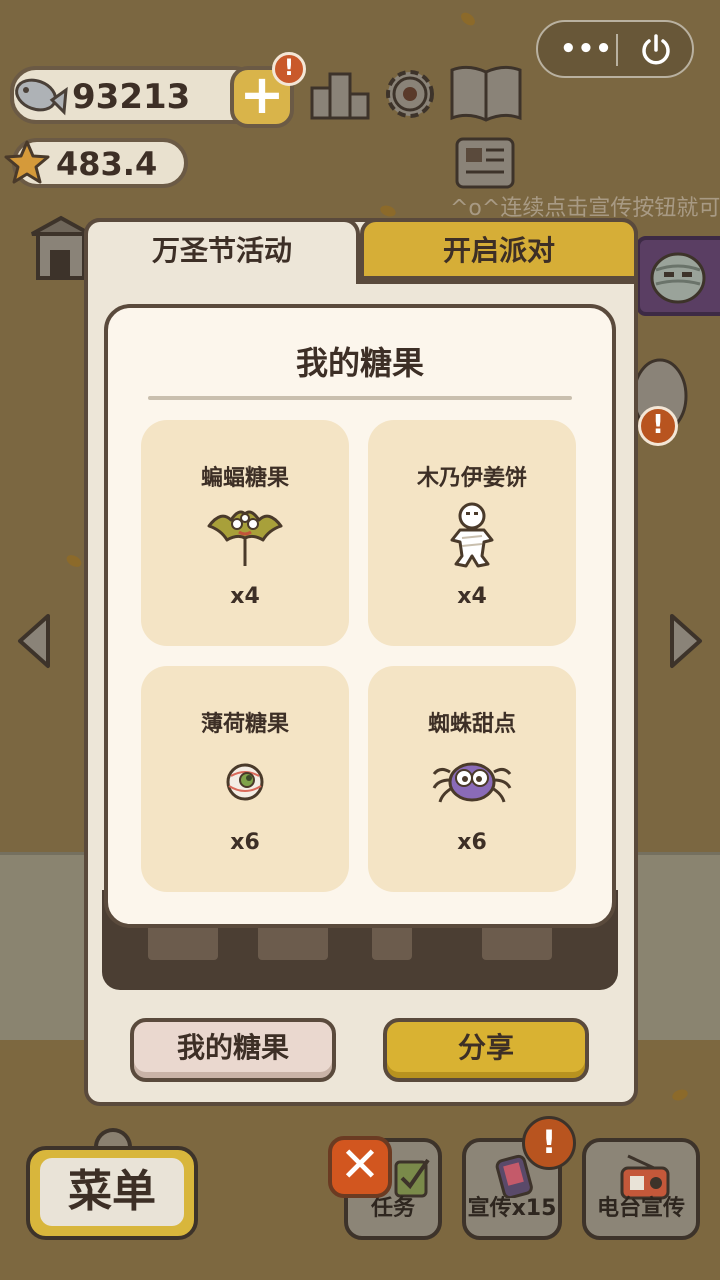  I want to click on character-portrait, so click(678, 276).